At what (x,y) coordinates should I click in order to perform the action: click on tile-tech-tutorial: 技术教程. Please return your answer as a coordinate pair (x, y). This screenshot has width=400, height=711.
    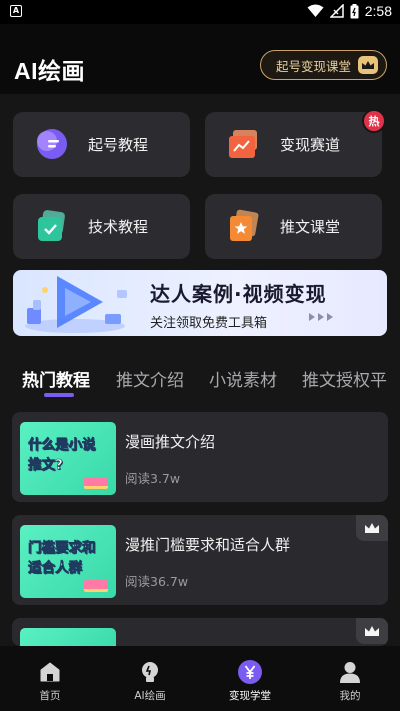
    Looking at the image, I should click on (101, 226).